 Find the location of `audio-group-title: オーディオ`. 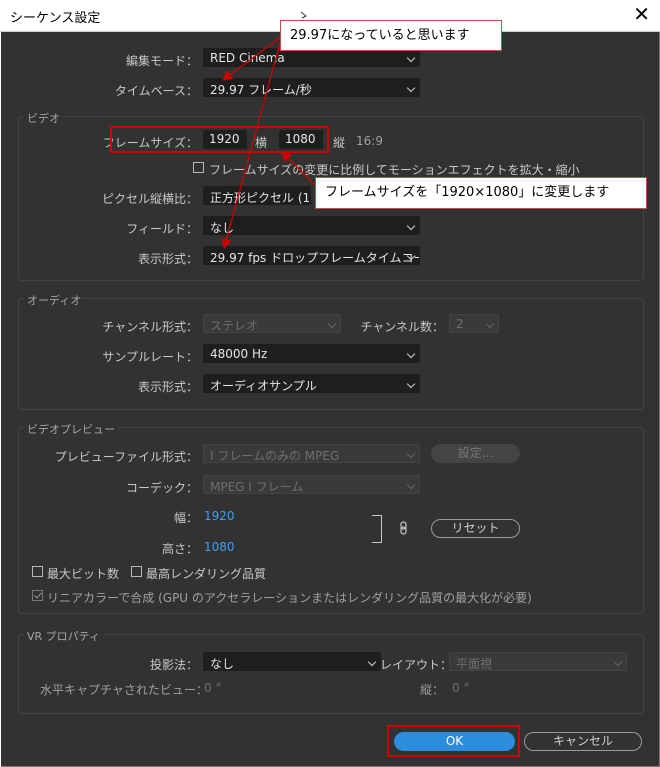

audio-group-title: オーディオ is located at coordinates (54, 300).